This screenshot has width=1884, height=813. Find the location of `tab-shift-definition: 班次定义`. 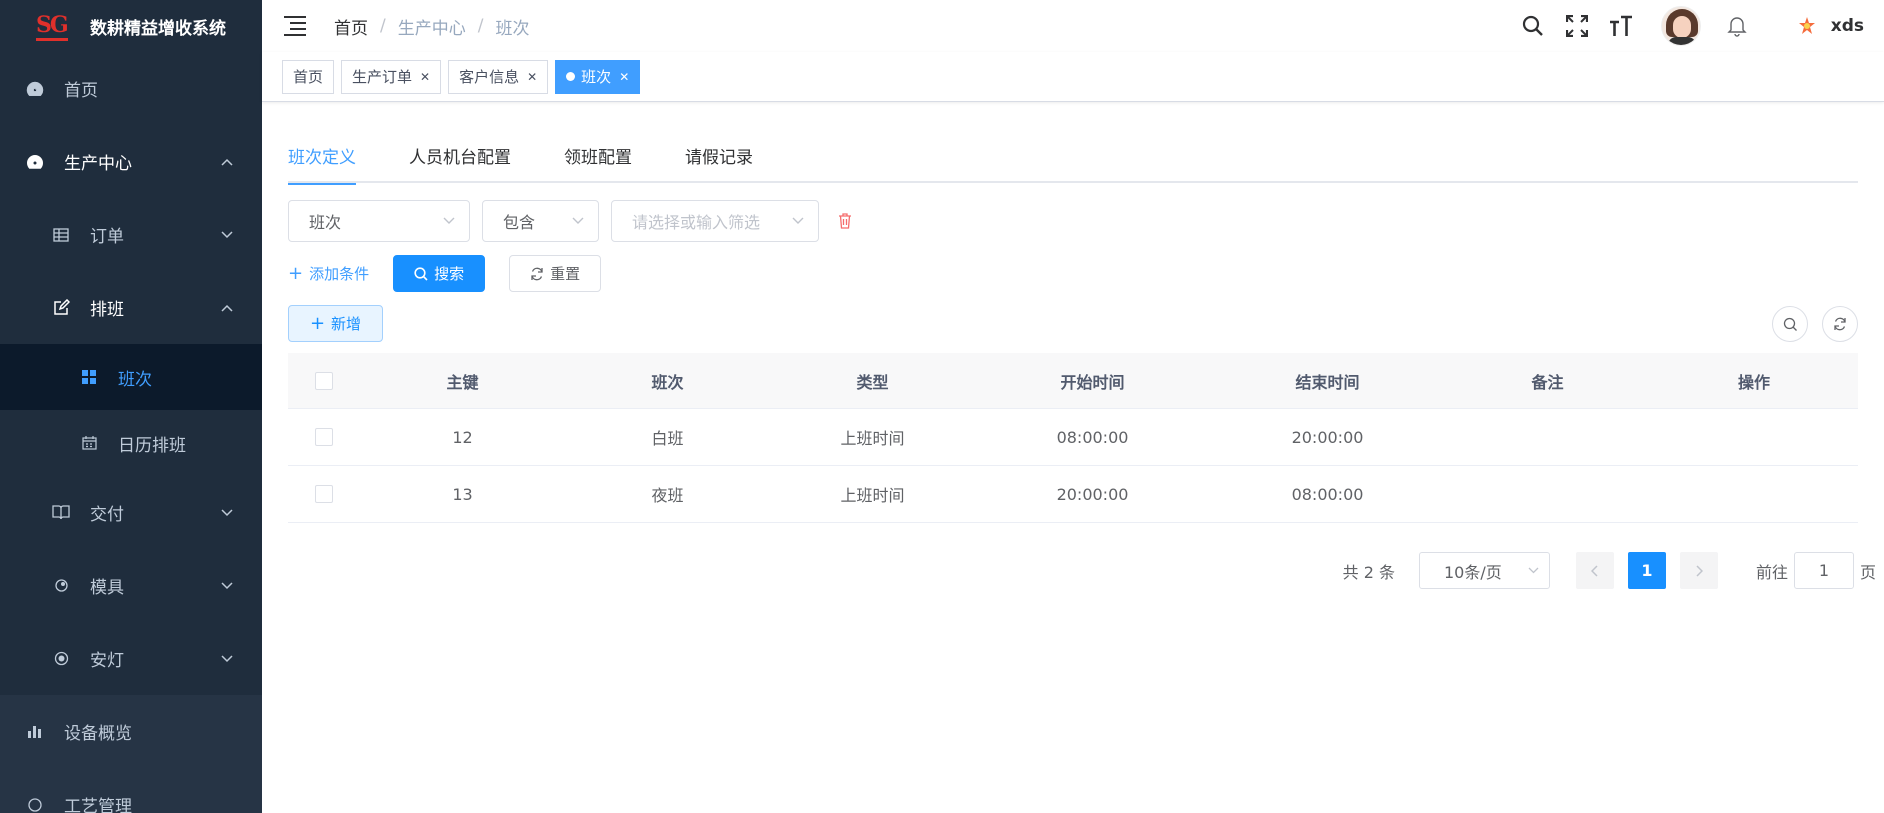

tab-shift-definition: 班次定义 is located at coordinates (322, 164).